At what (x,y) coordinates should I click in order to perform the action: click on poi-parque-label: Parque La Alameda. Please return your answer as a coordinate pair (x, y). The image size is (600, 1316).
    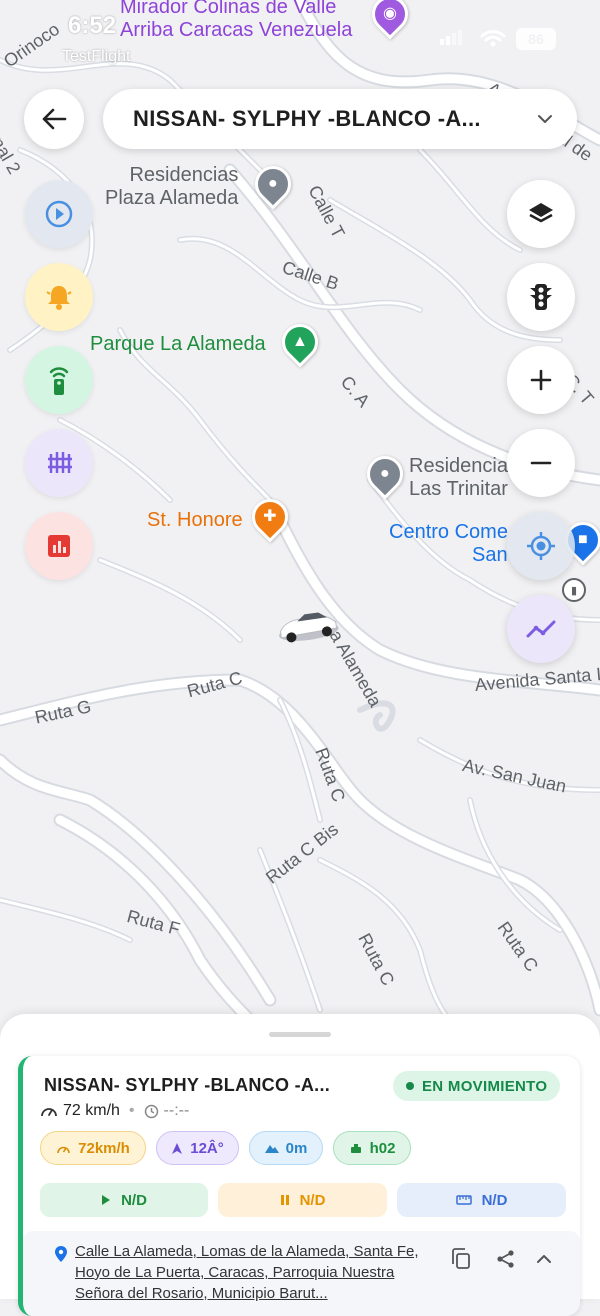
    Looking at the image, I should click on (178, 344).